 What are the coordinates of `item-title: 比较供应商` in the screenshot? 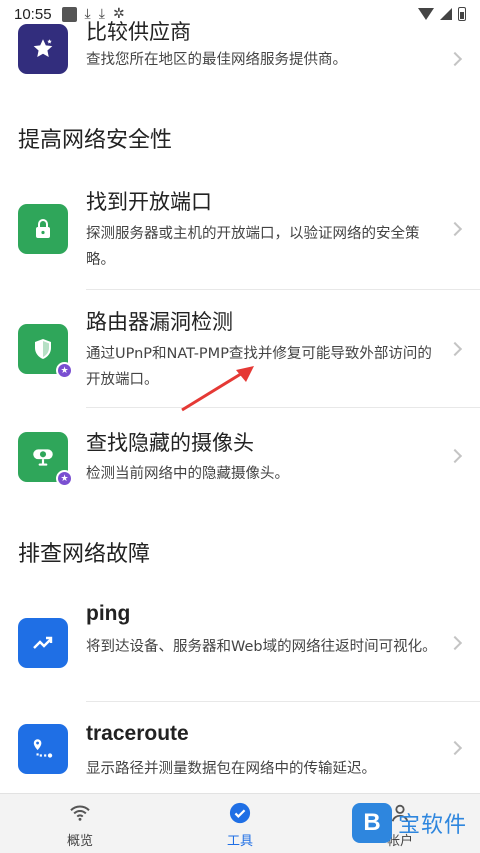 It's located at (138, 32).